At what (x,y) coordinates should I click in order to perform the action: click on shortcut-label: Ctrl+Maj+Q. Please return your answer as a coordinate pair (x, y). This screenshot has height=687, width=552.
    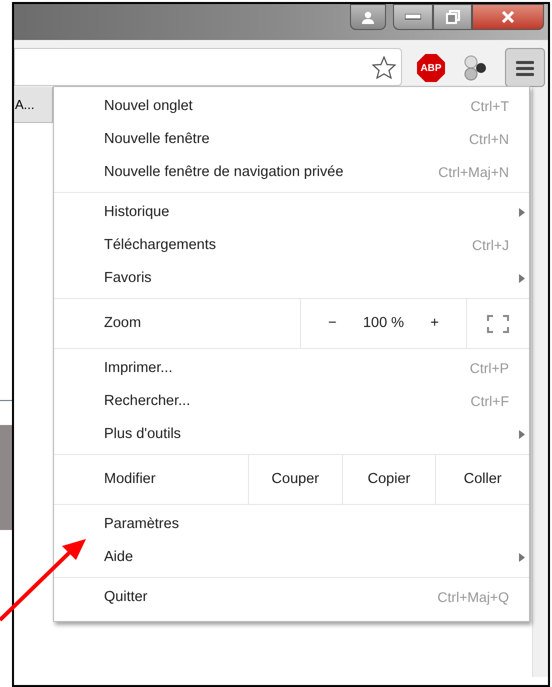
    Looking at the image, I should click on (473, 597).